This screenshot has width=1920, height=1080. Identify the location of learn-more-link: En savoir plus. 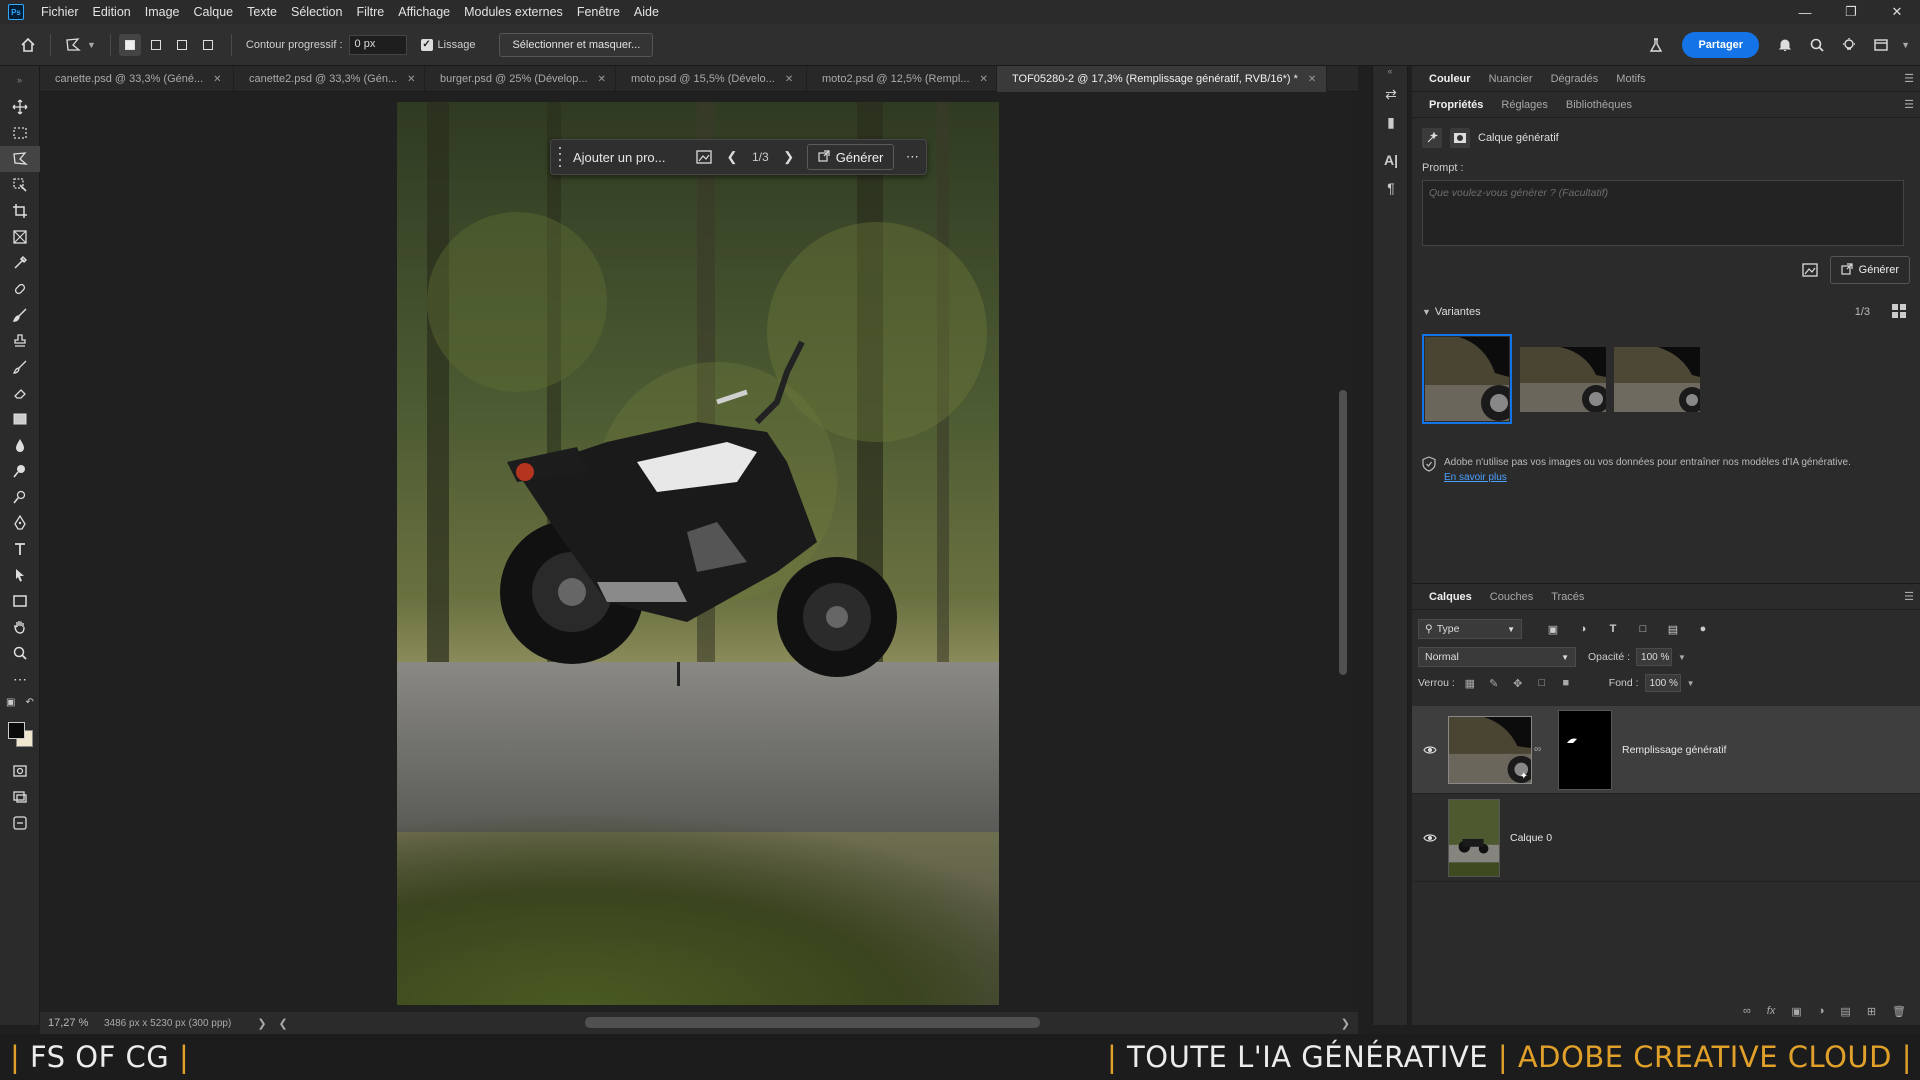
(1475, 477).